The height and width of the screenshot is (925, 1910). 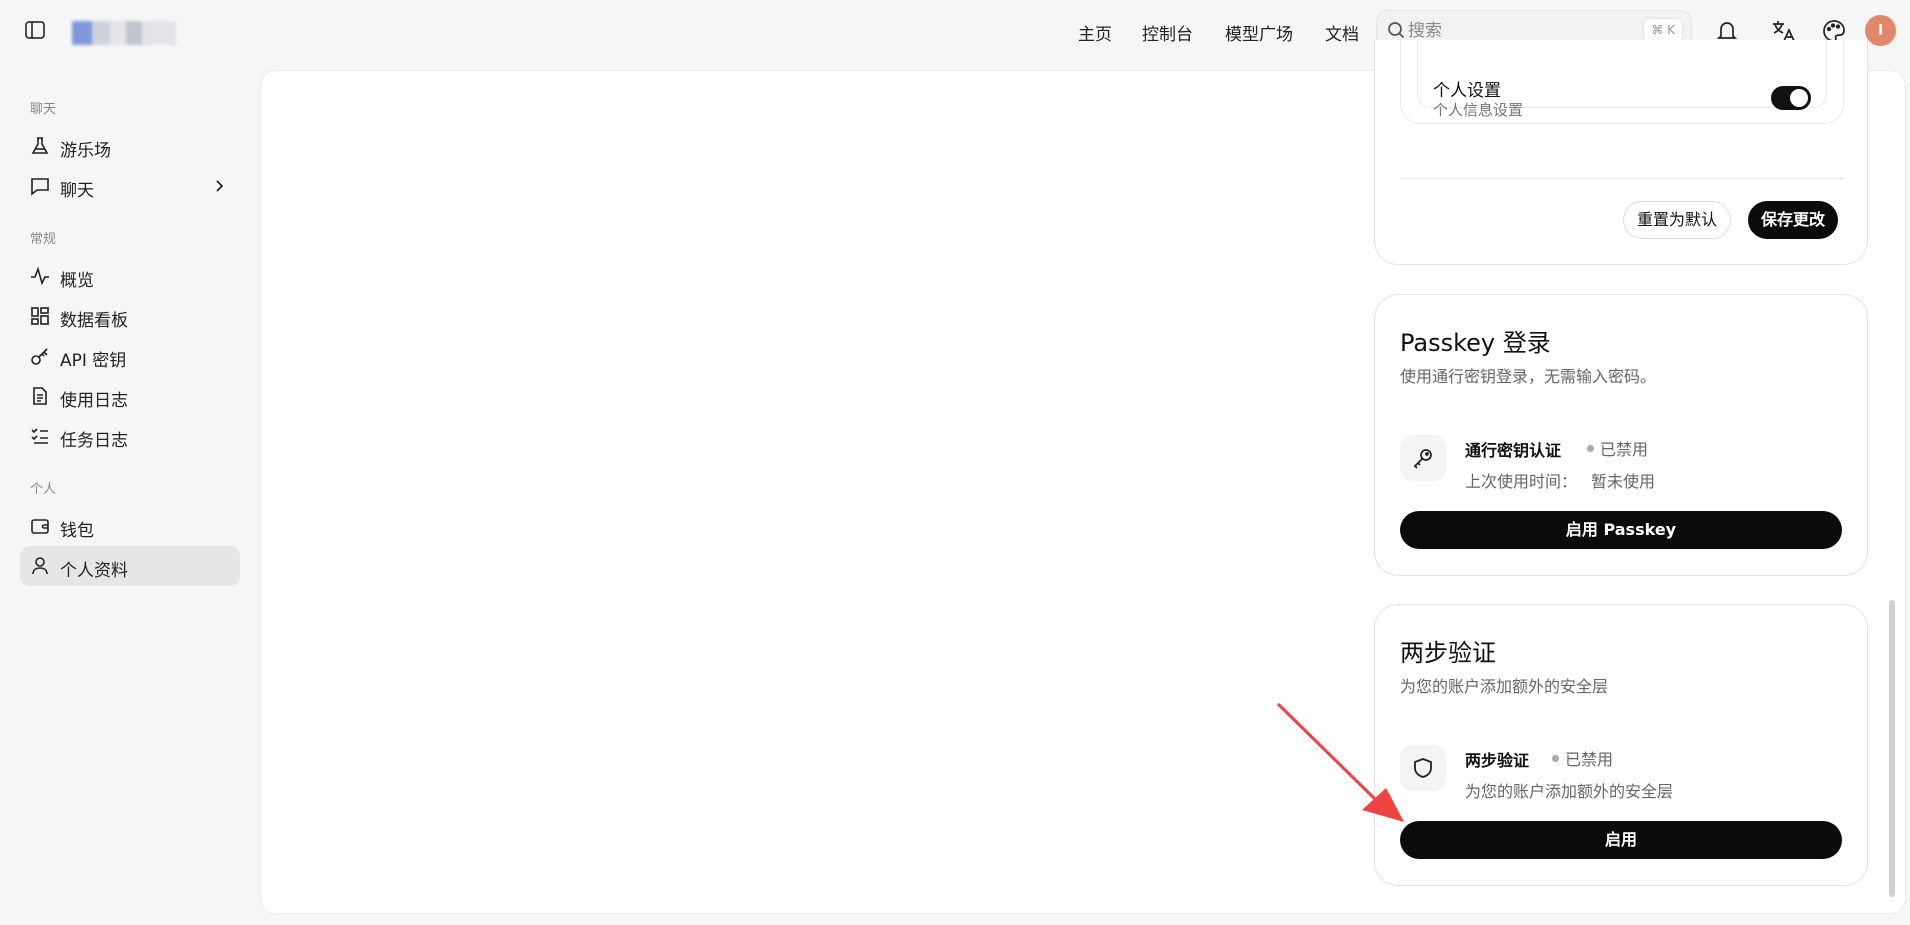 What do you see at coordinates (1892, 748) in the screenshot?
I see `scrollbar` at bounding box center [1892, 748].